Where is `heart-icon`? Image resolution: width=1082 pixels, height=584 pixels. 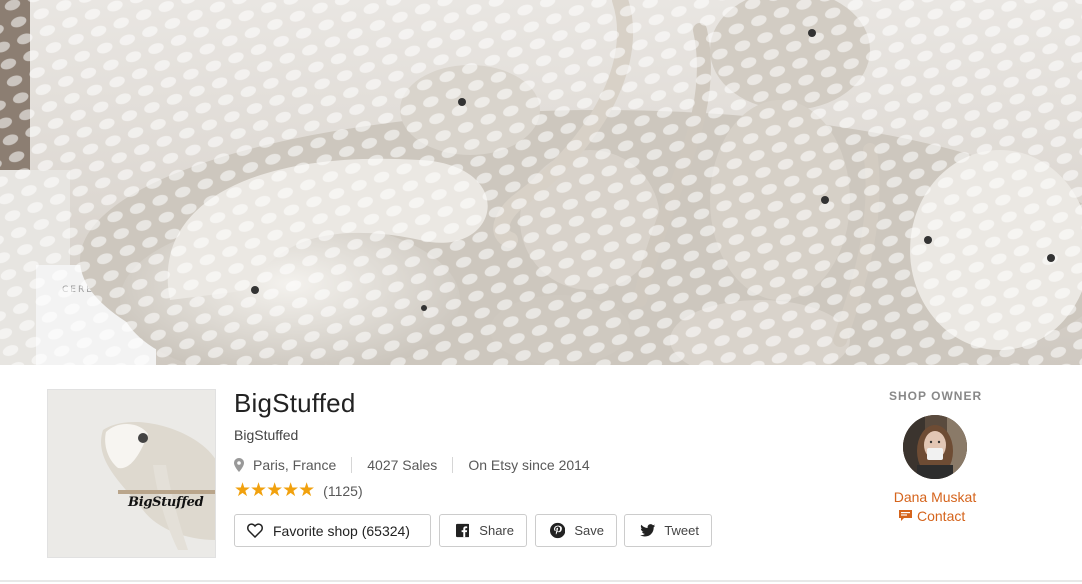
heart-icon is located at coordinates (255, 530).